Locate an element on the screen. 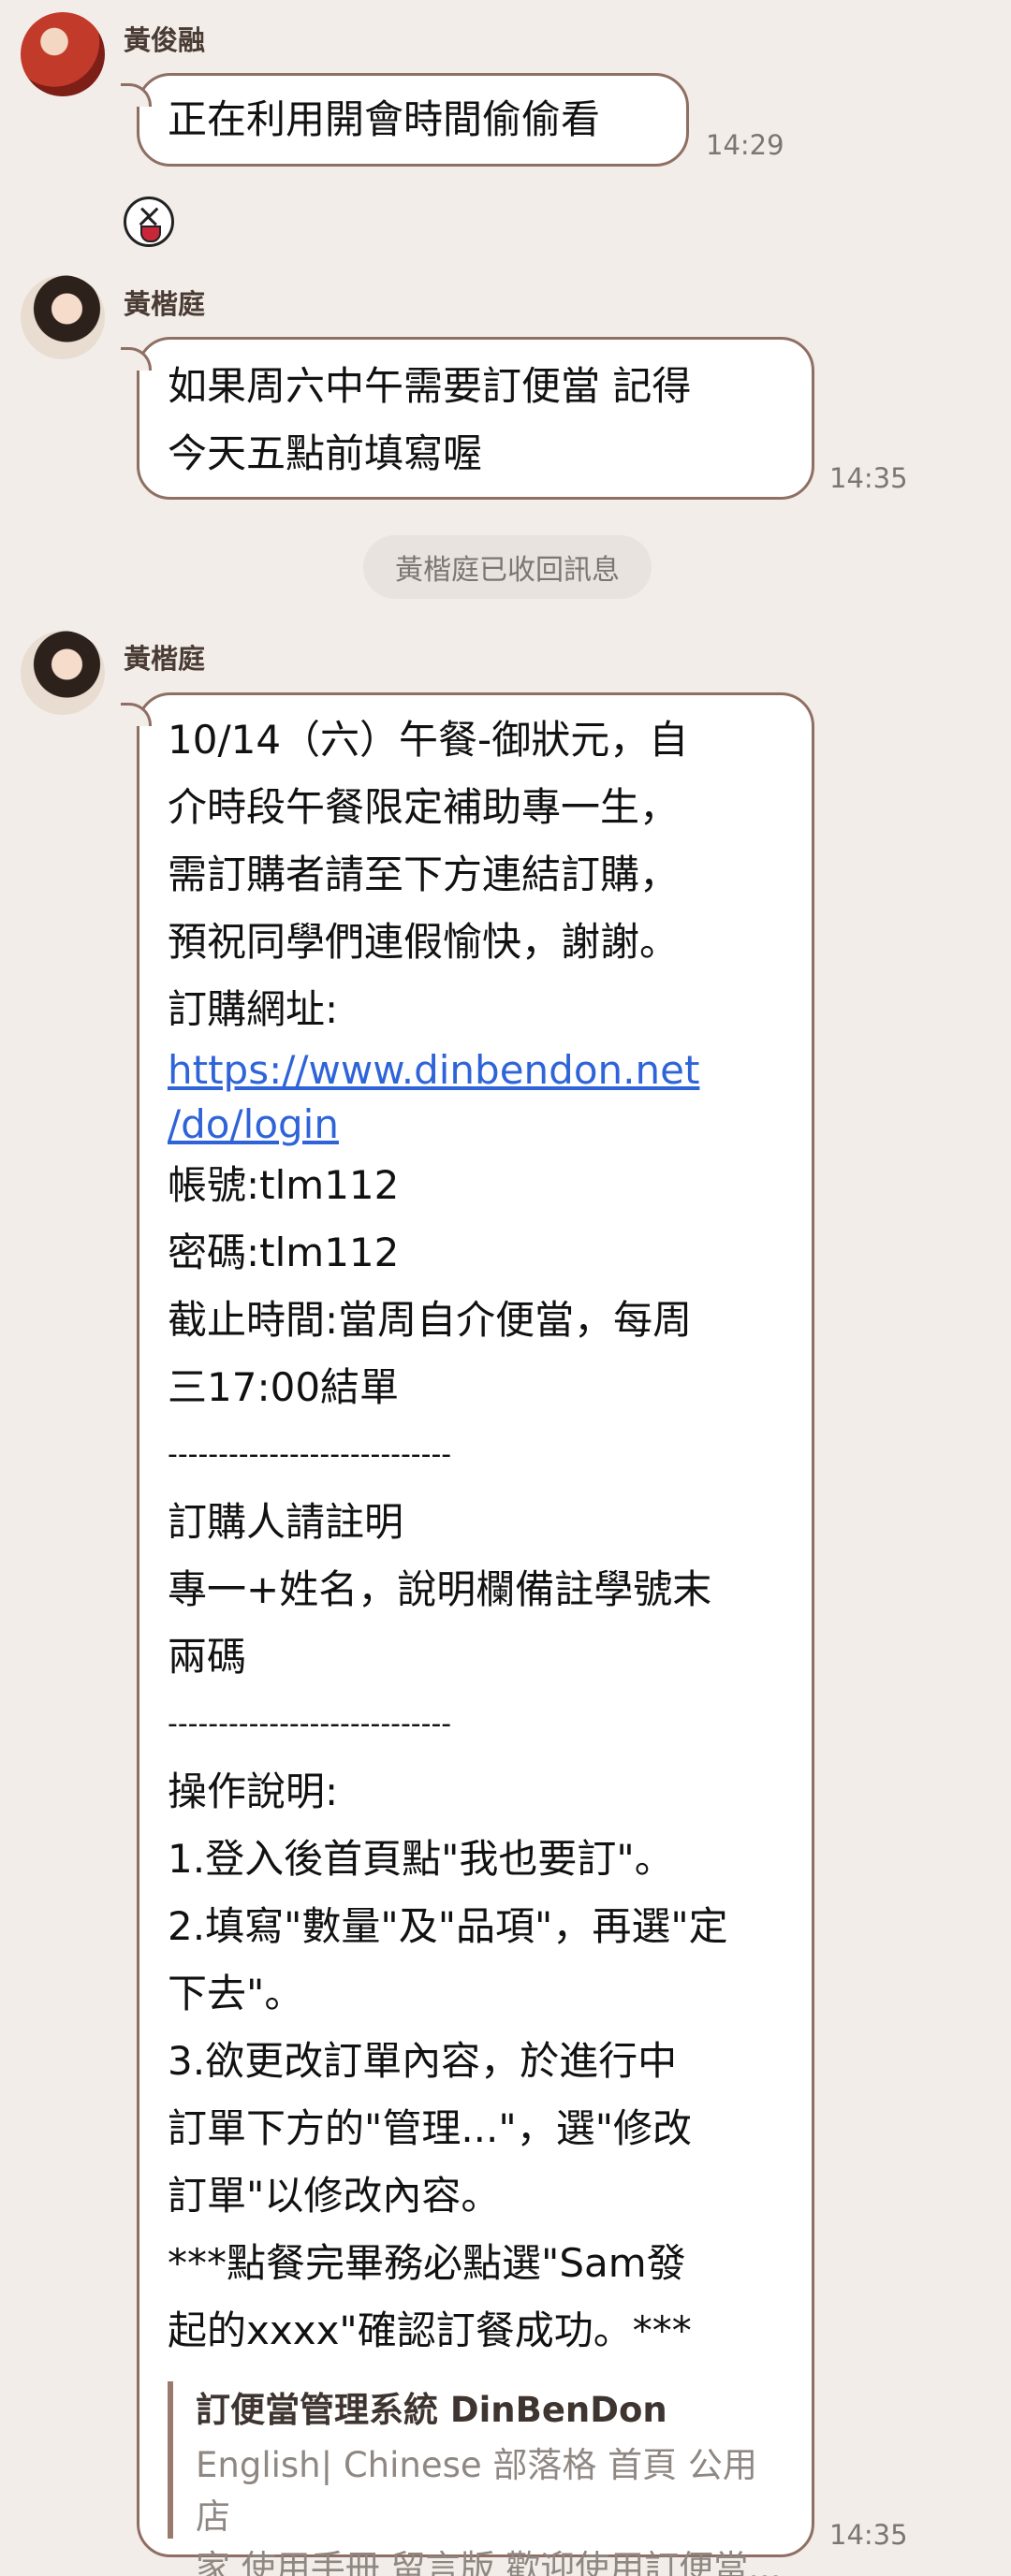 This screenshot has height=2576, width=1011. message-line: 專一+姓名，說明欄備註學號末 is located at coordinates (440, 1589).